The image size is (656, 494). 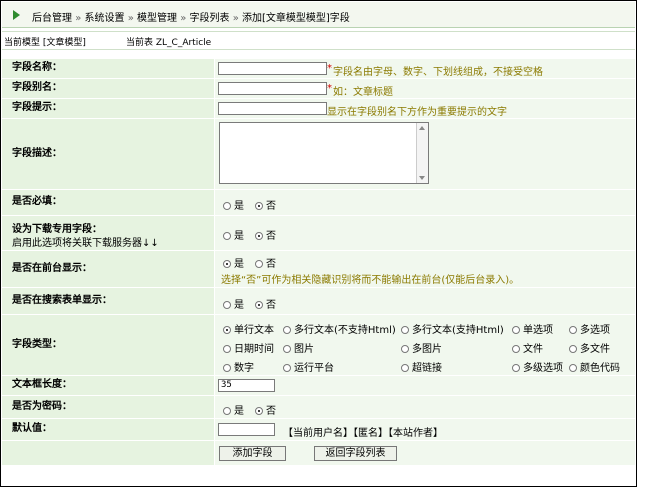 I want to click on breadcrumb-item-fields: 字段列表, so click(x=210, y=18).